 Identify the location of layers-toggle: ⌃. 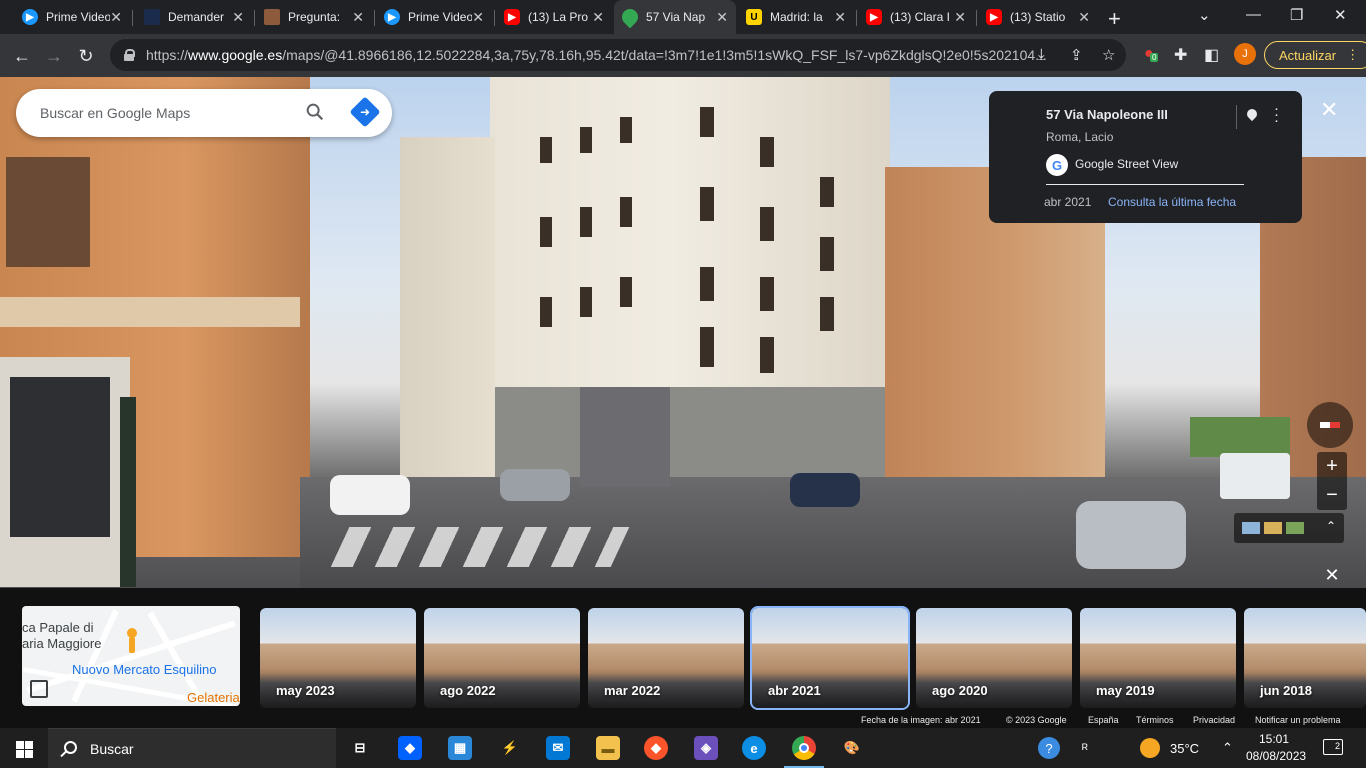
(1289, 528).